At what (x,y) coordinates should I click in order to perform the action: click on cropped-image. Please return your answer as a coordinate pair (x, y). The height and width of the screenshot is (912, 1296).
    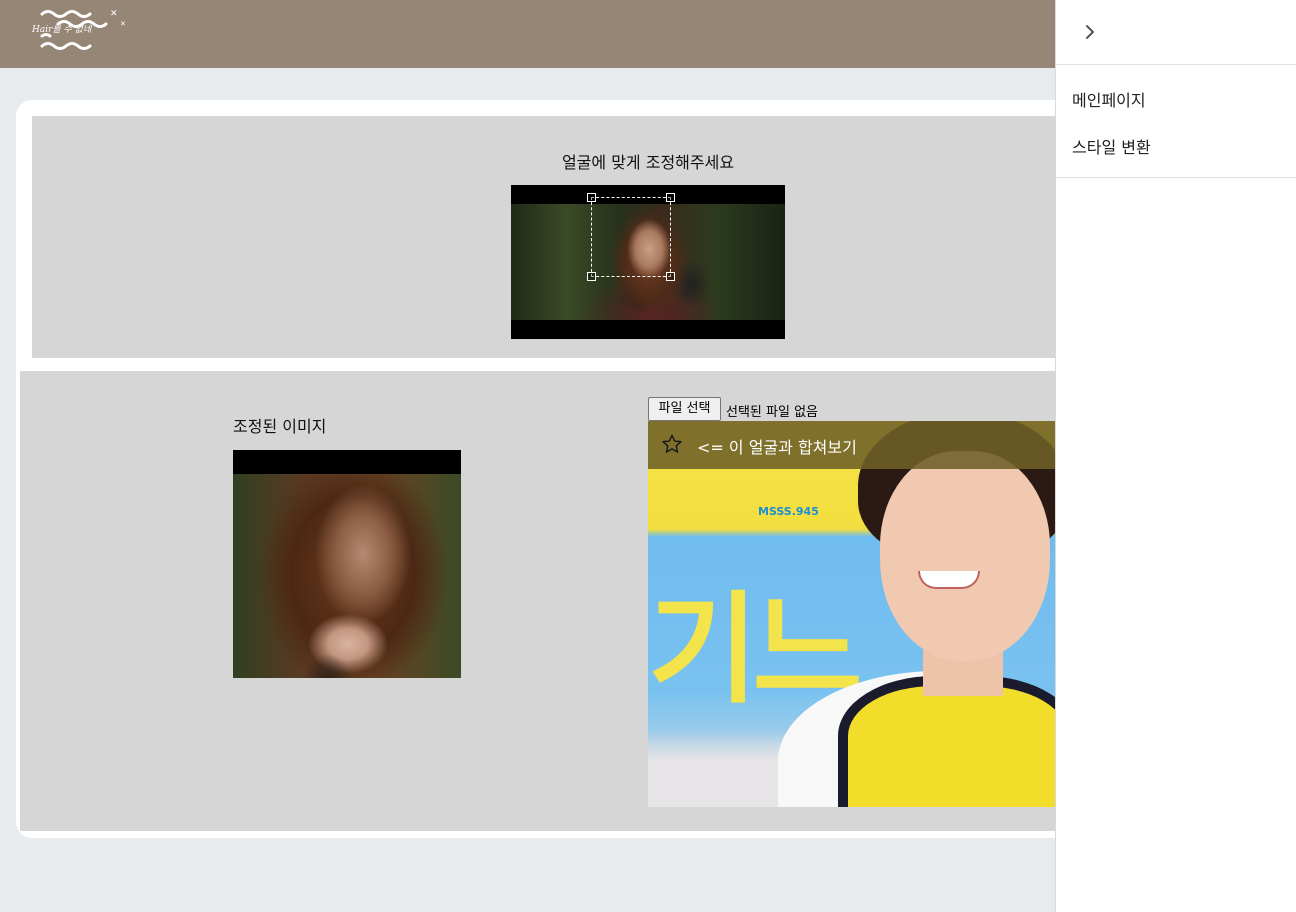
    Looking at the image, I should click on (347, 564).